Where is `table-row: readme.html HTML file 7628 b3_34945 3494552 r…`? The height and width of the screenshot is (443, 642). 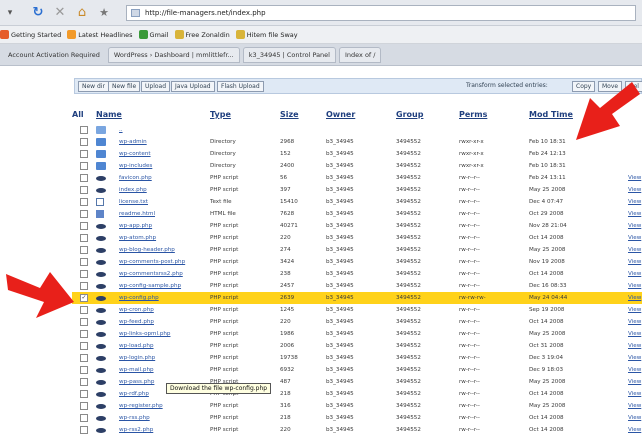 table-row: readme.html HTML file 7628 b3_34945 3494552 r… is located at coordinates (357, 214).